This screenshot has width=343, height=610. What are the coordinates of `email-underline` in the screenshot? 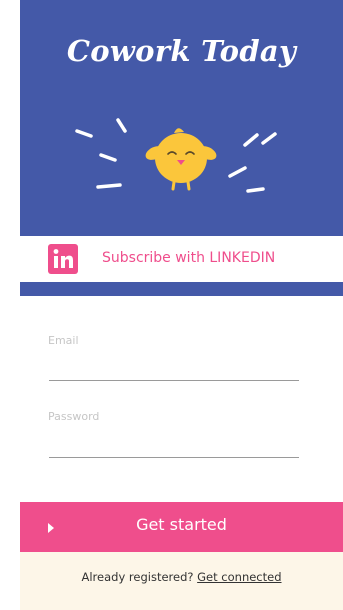 It's located at (174, 380).